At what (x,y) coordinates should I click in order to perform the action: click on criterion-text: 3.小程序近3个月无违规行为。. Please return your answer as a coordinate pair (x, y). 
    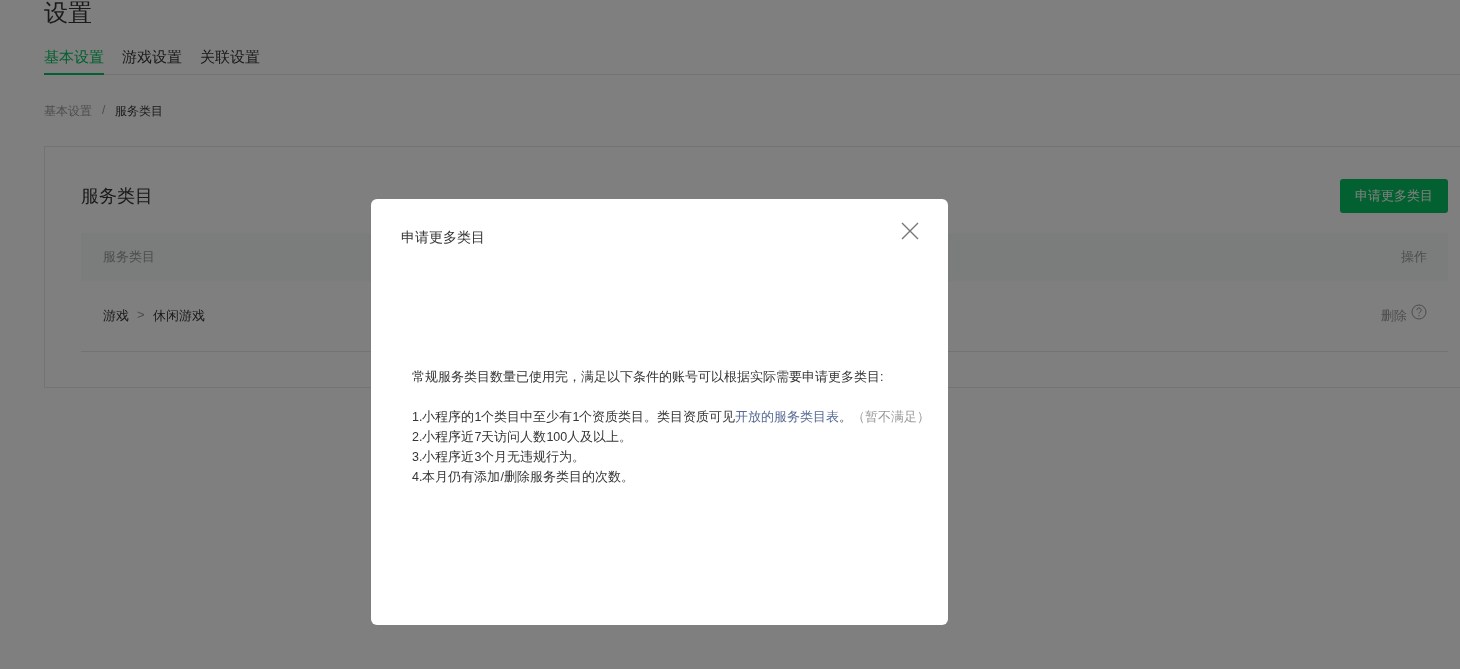
    Looking at the image, I should click on (499, 457).